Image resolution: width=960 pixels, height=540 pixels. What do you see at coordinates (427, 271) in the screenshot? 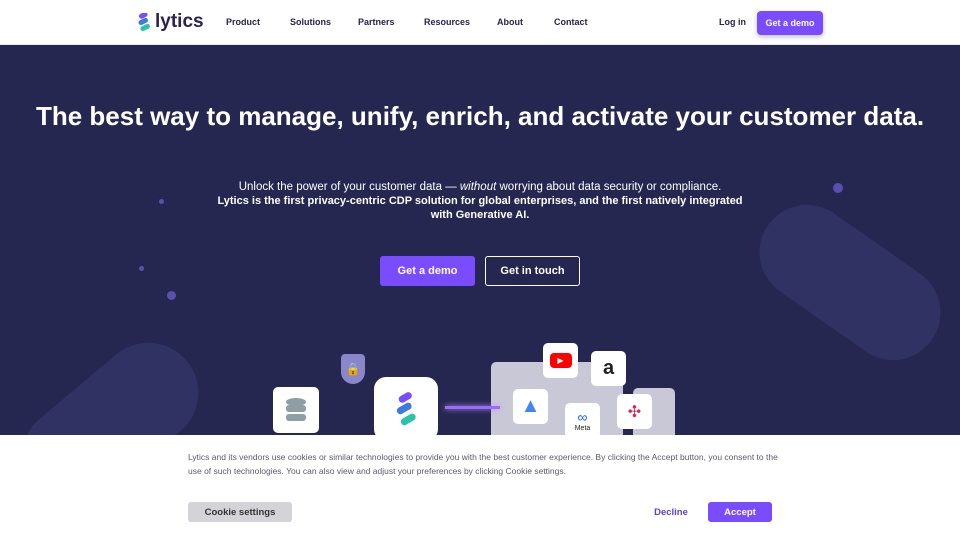
I see `get-demo-button: Get a demo` at bounding box center [427, 271].